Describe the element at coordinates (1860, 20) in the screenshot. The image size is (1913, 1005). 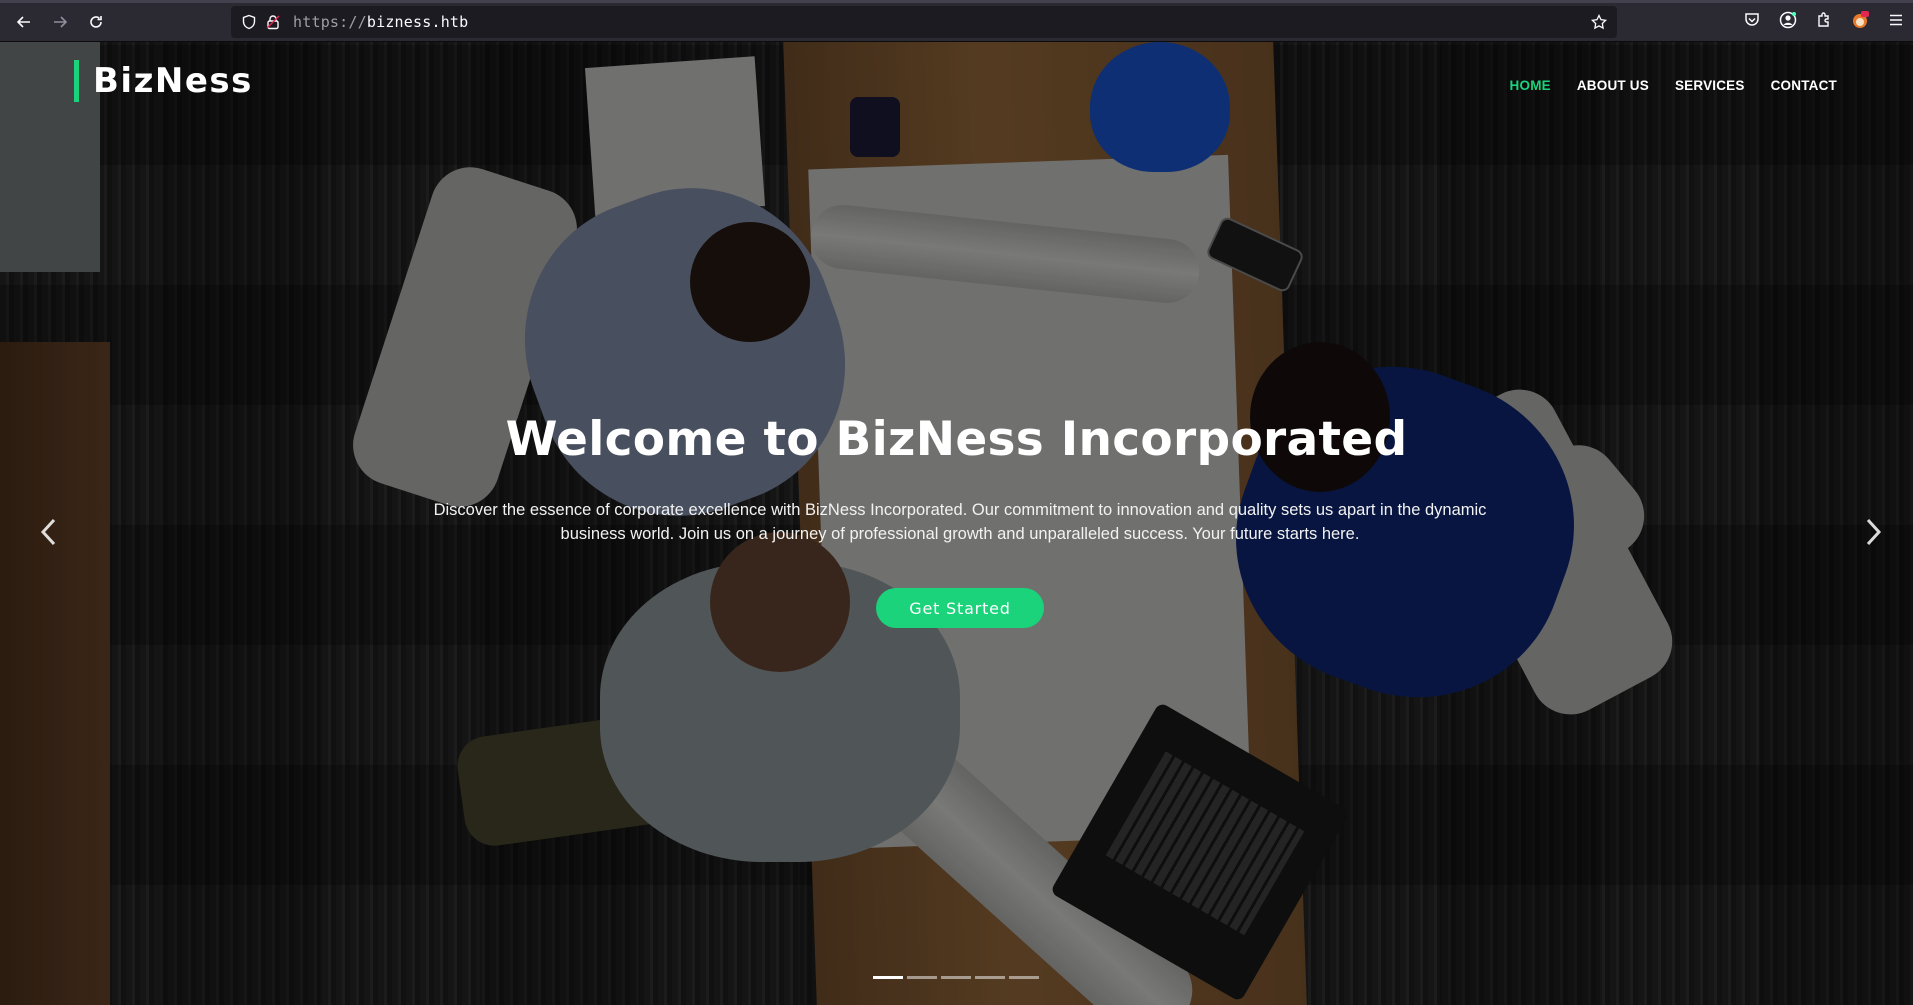
I see `fox-extension-icon` at that location.